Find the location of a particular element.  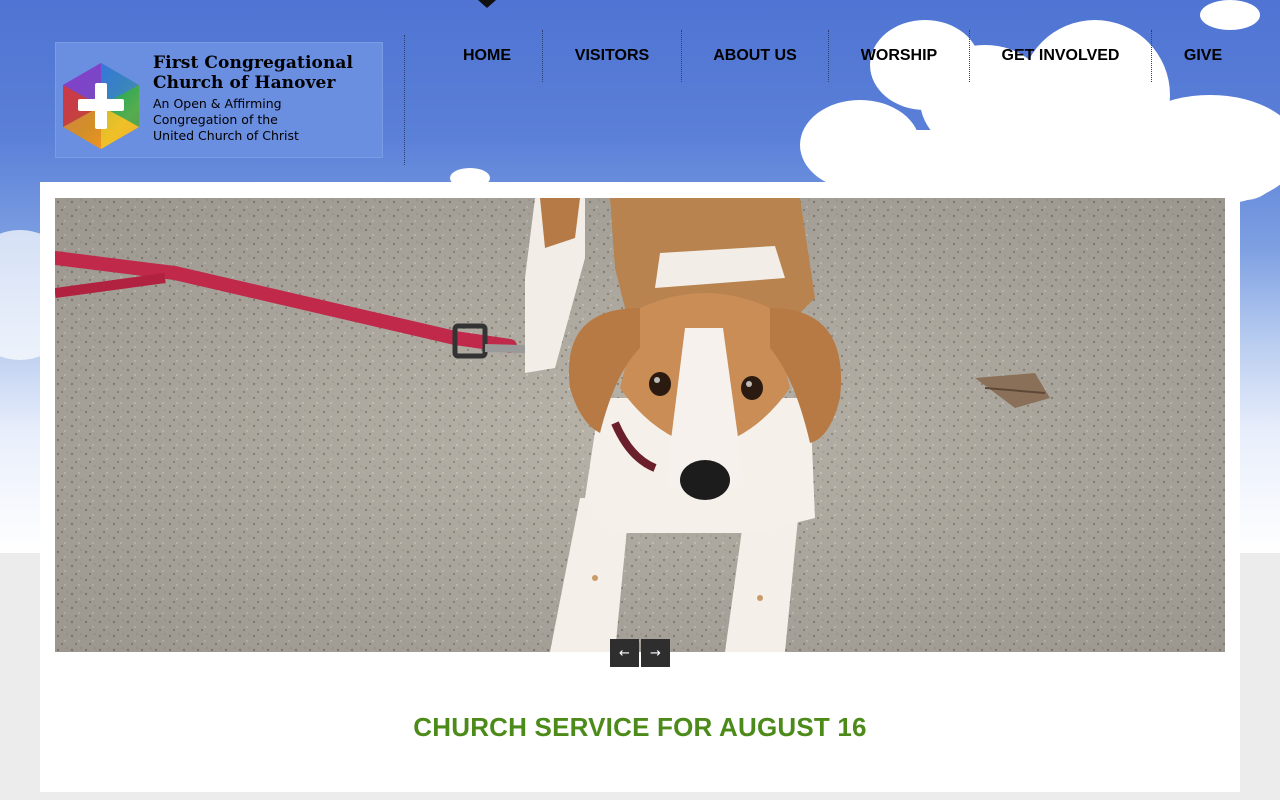

header-divider is located at coordinates (404, 100).